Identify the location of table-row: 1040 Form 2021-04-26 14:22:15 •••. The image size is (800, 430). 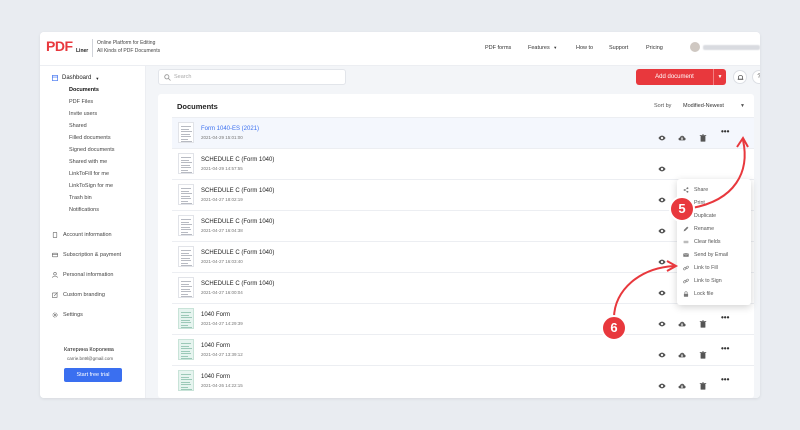
(463, 380).